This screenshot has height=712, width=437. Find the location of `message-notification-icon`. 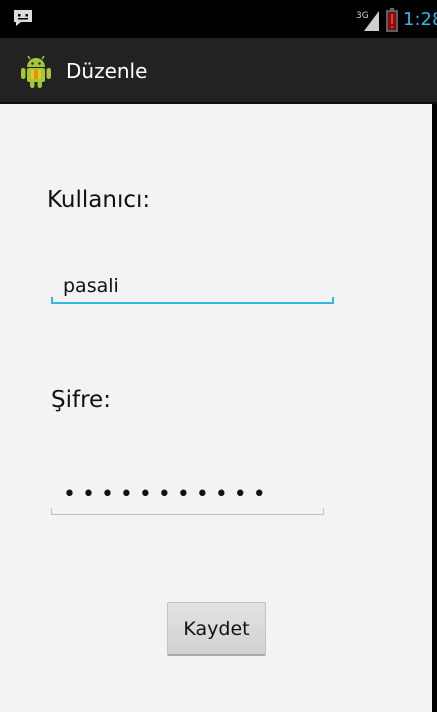

message-notification-icon is located at coordinates (23, 18).